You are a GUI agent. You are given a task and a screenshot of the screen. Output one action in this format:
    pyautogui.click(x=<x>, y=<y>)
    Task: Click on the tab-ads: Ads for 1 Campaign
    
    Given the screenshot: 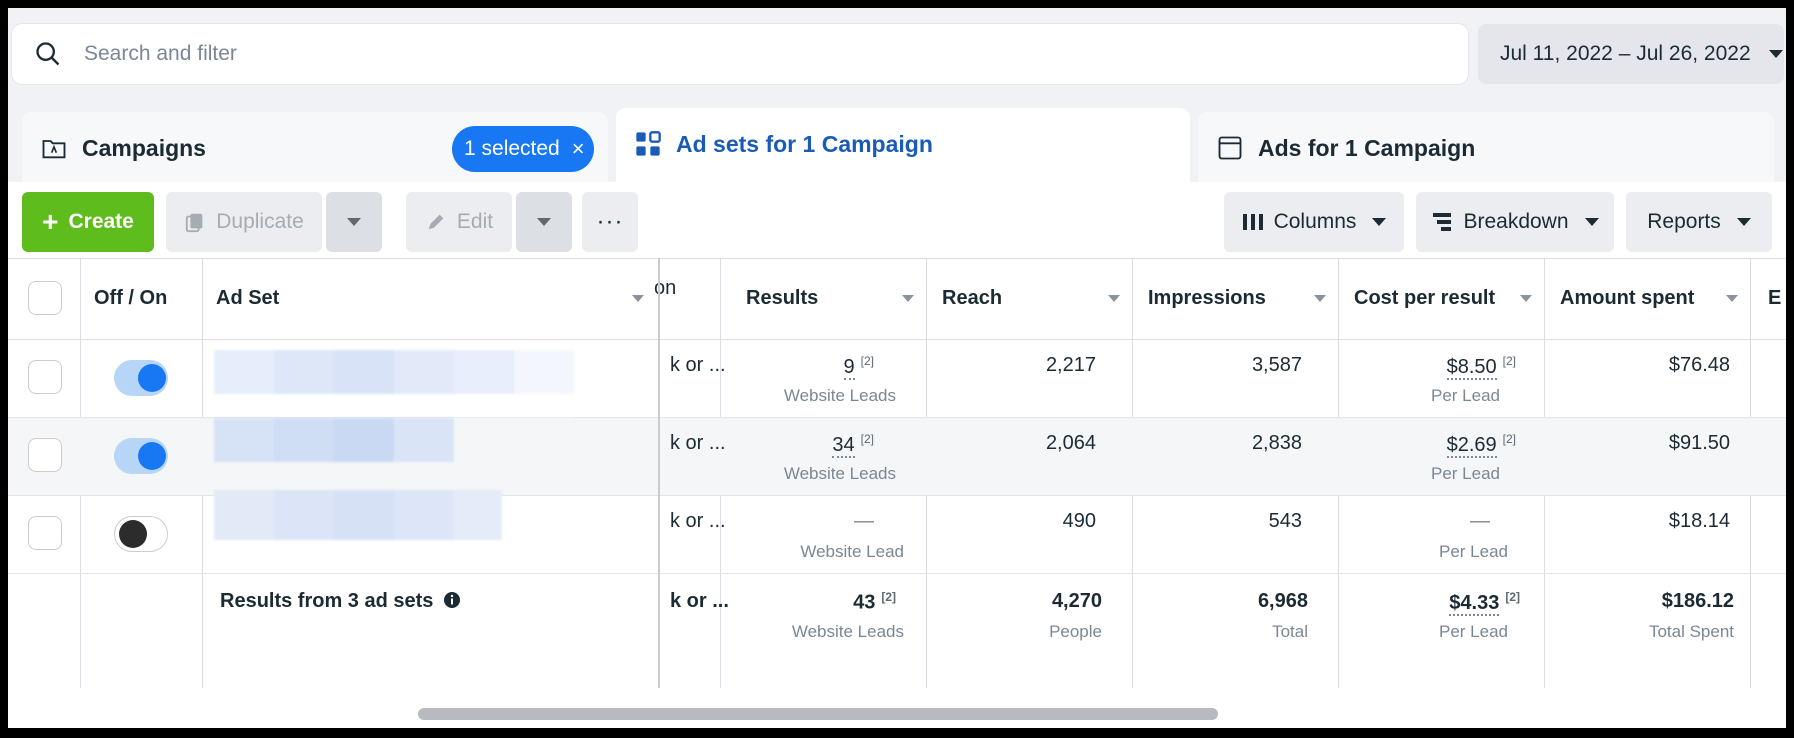 What is the action you would take?
    pyautogui.click(x=1486, y=152)
    